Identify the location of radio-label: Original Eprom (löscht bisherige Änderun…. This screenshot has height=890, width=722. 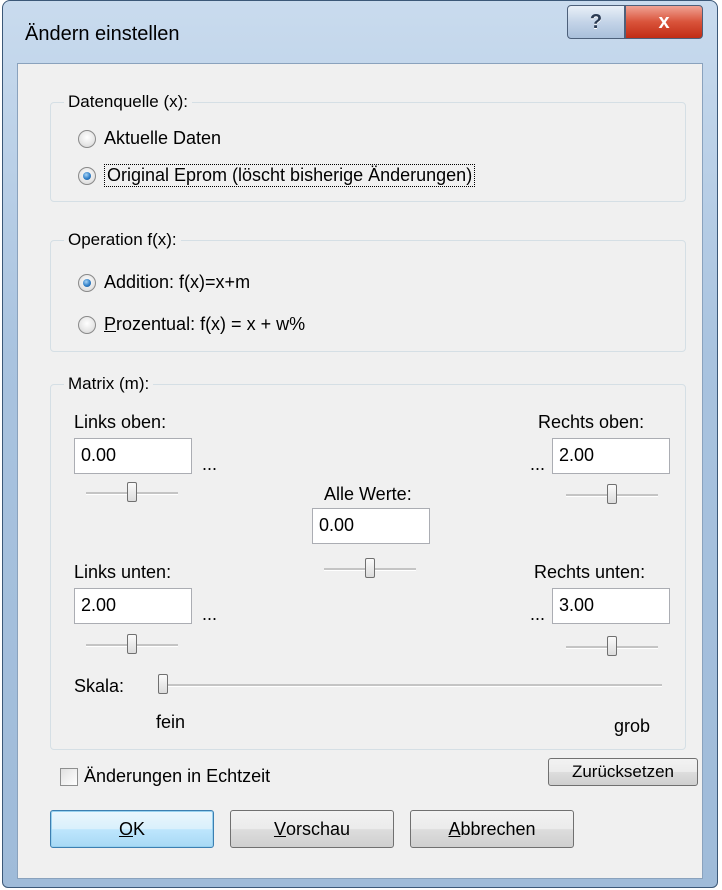
(290, 175).